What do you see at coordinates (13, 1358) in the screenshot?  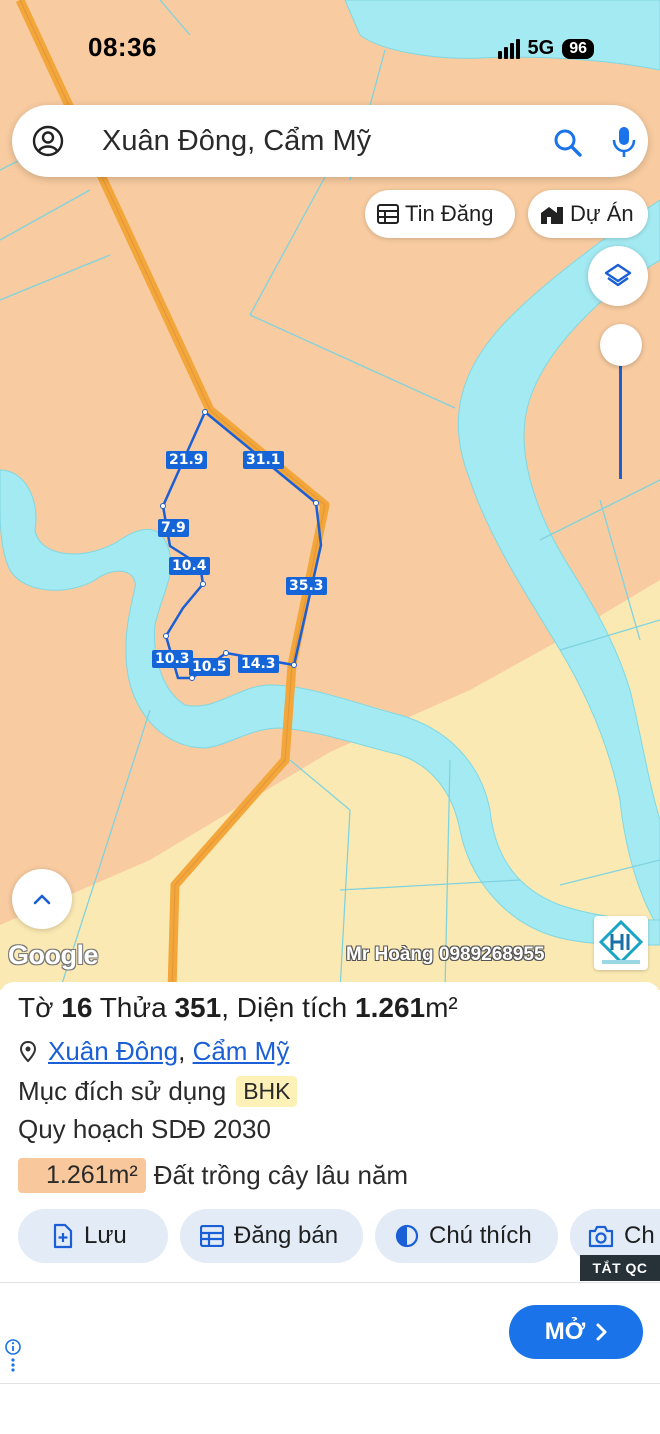 I see `ad-info-icon` at bounding box center [13, 1358].